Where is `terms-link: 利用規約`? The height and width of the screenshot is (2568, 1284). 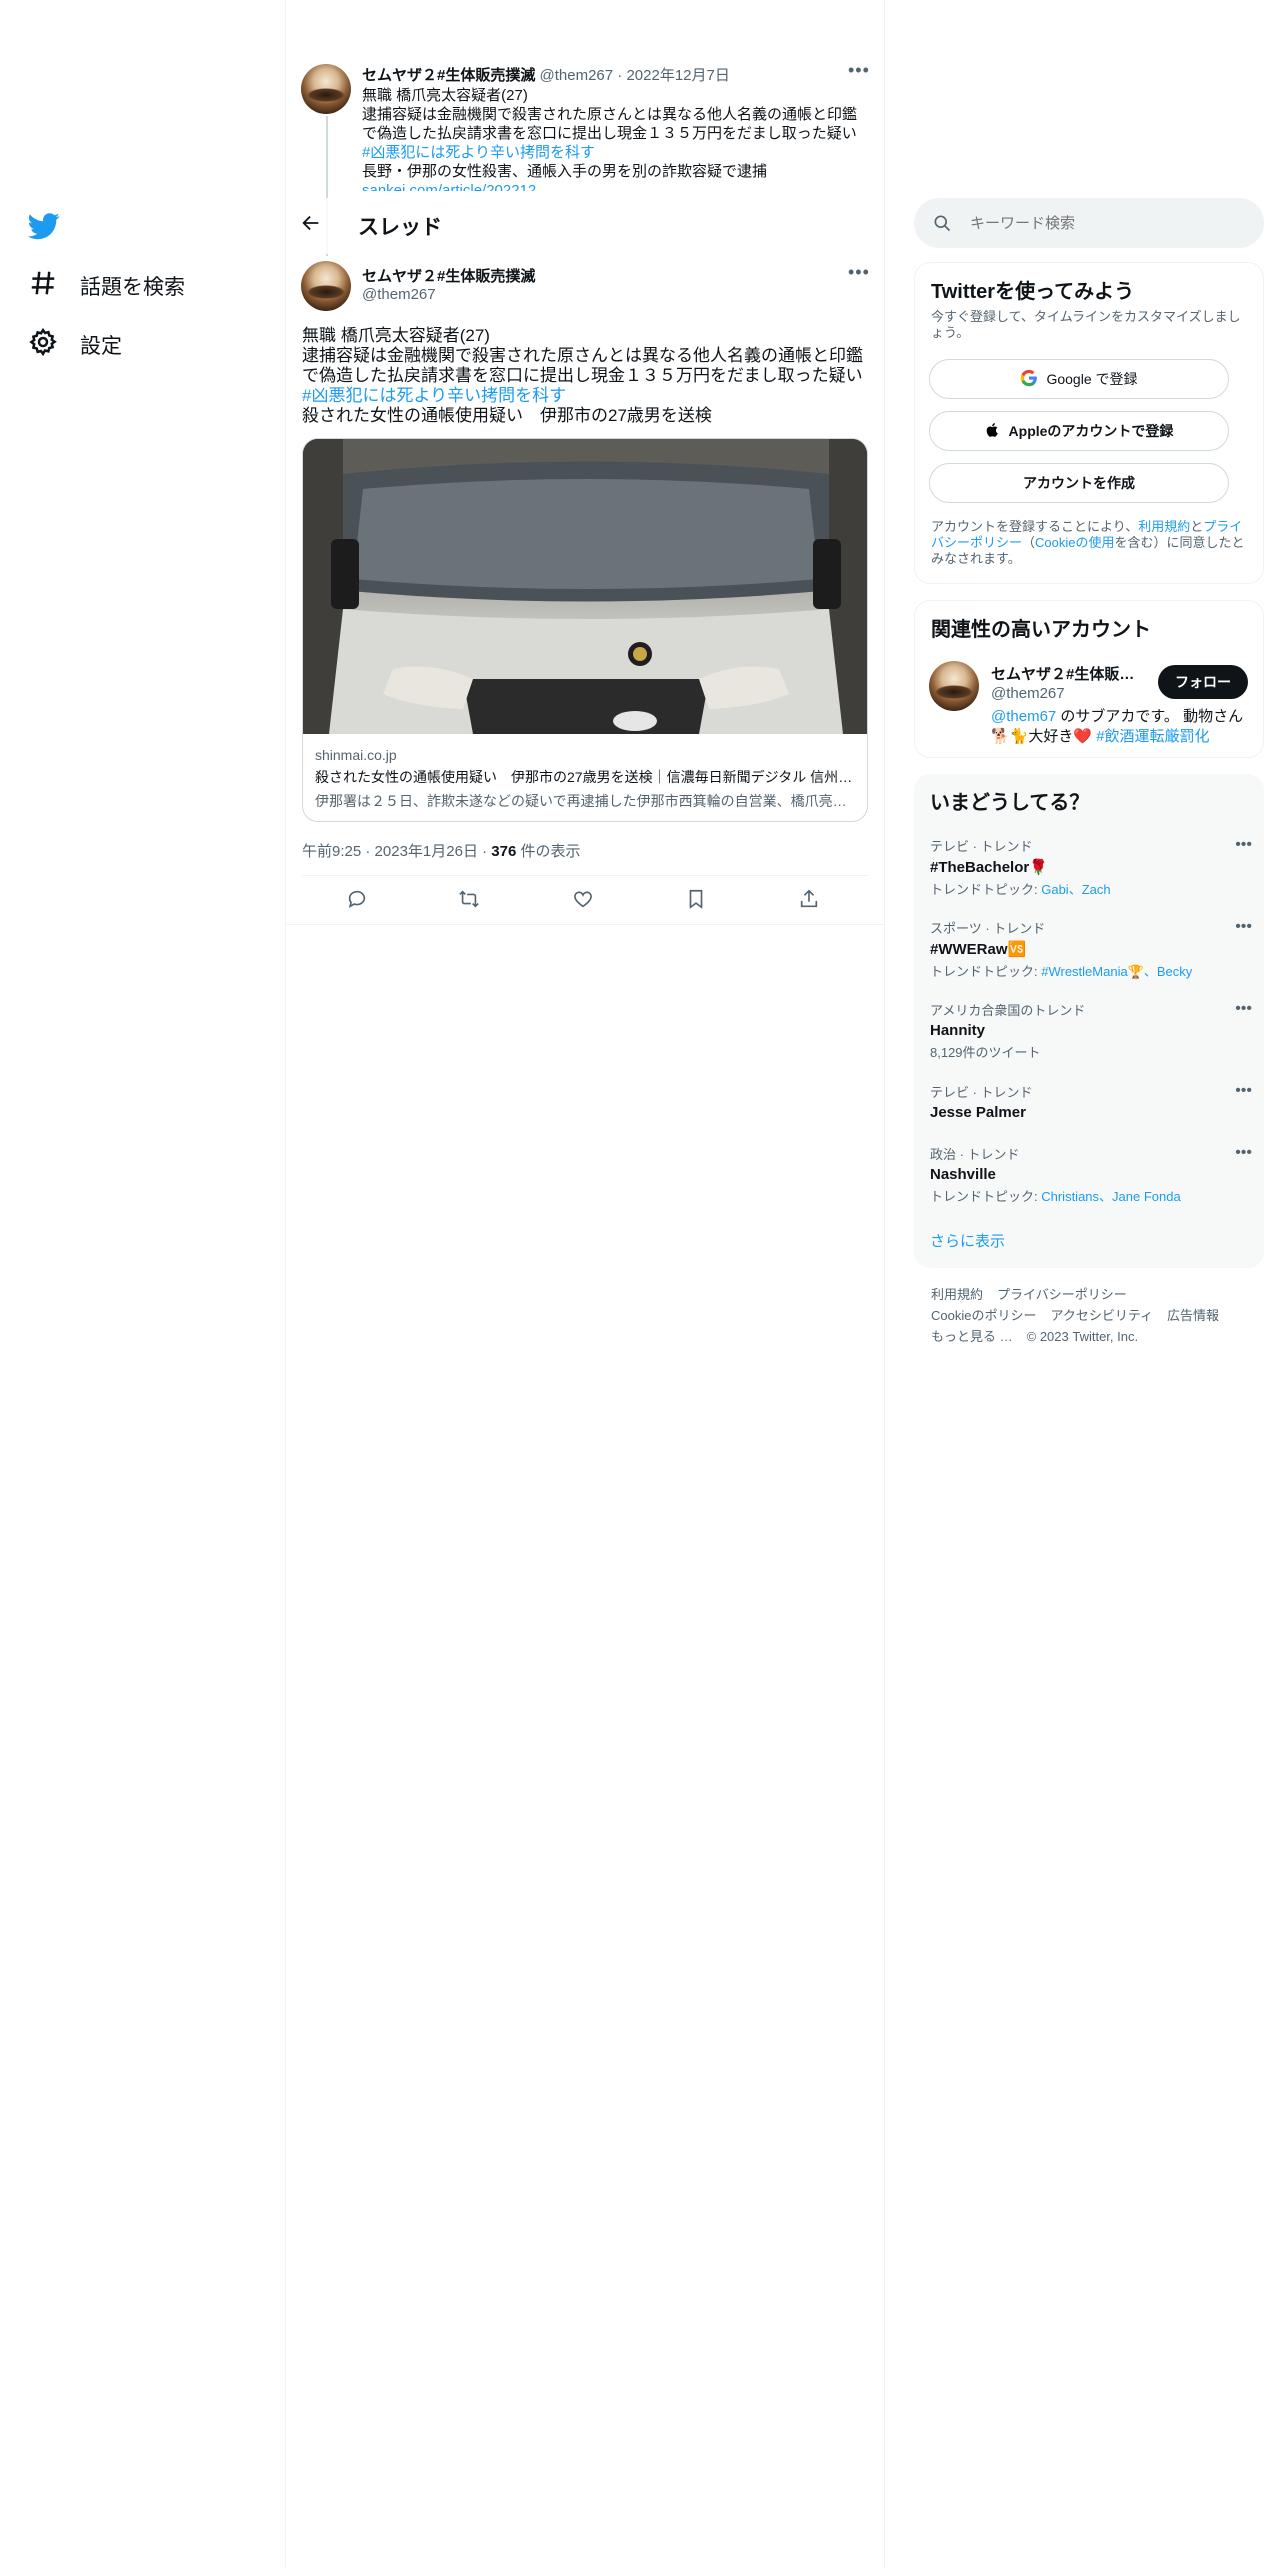 terms-link: 利用規約 is located at coordinates (1164, 526).